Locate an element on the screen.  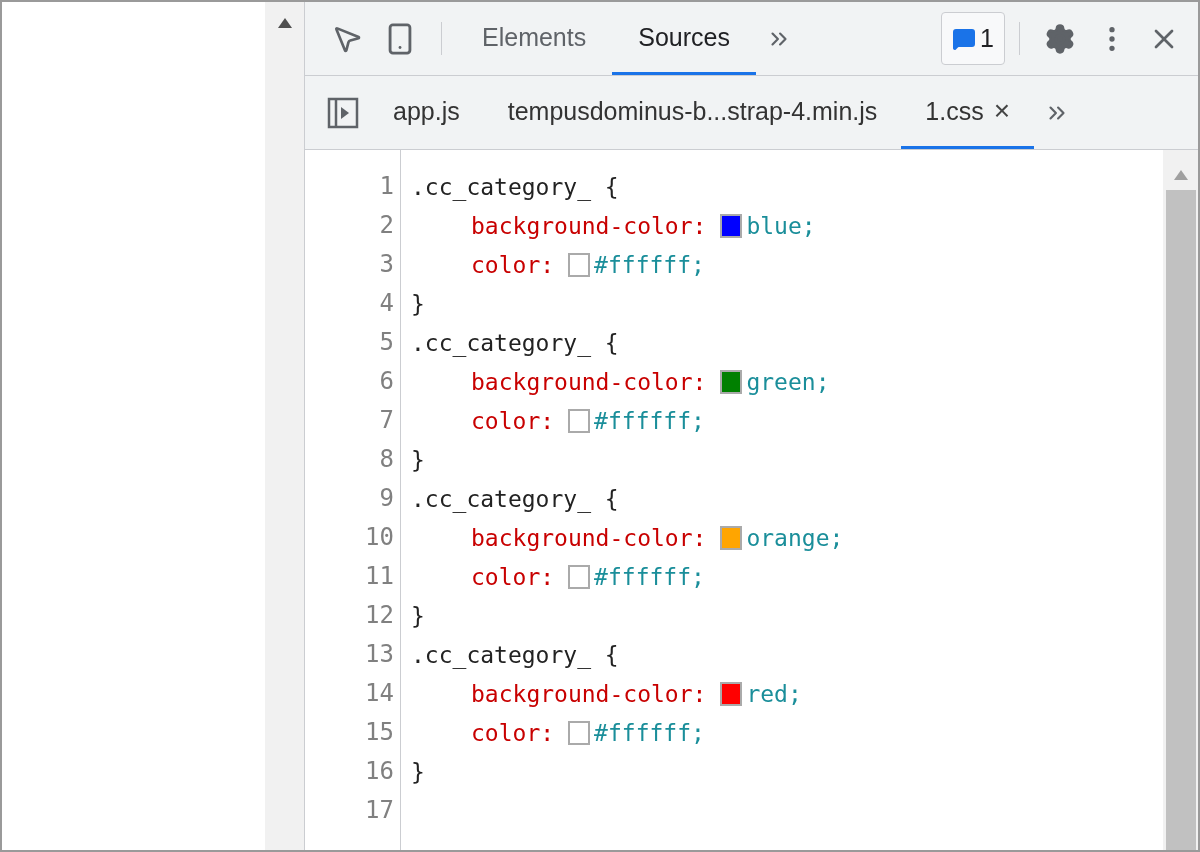
line-number: 2 is located at coordinates (386, 225).